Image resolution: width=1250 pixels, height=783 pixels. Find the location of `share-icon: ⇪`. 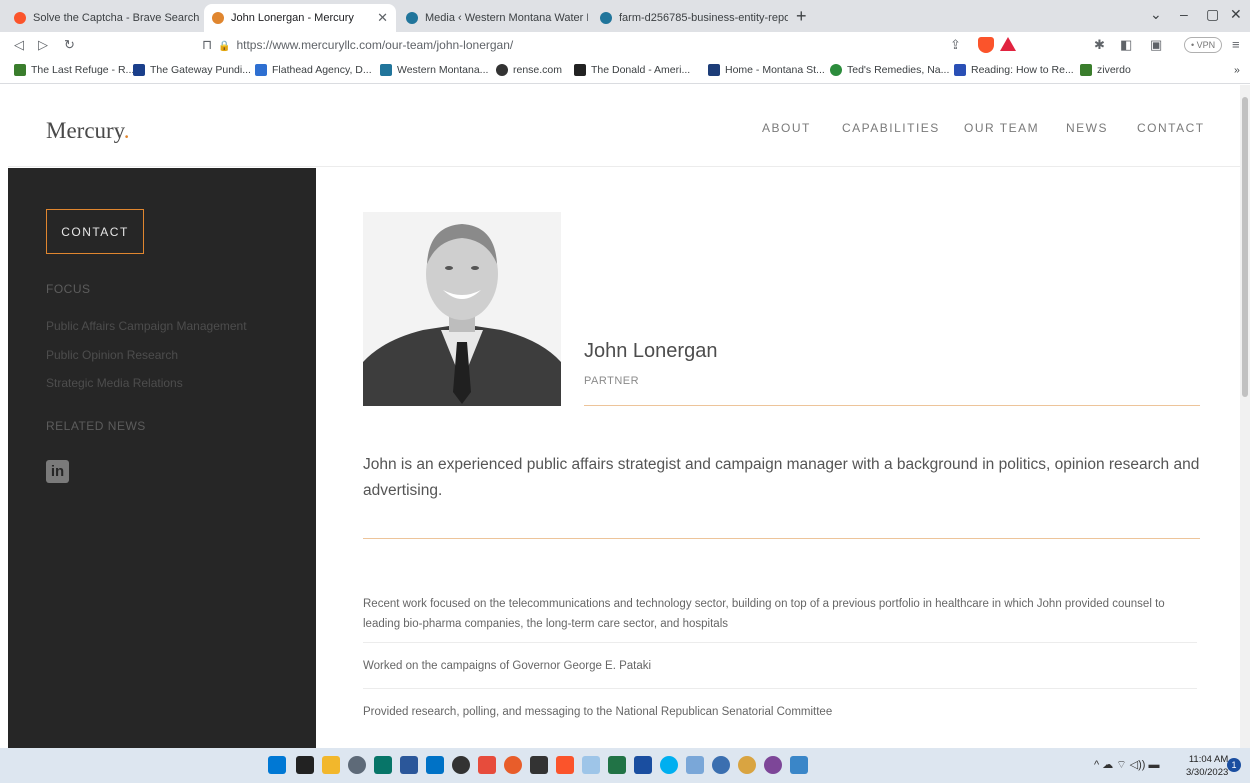

share-icon: ⇪ is located at coordinates (955, 45).